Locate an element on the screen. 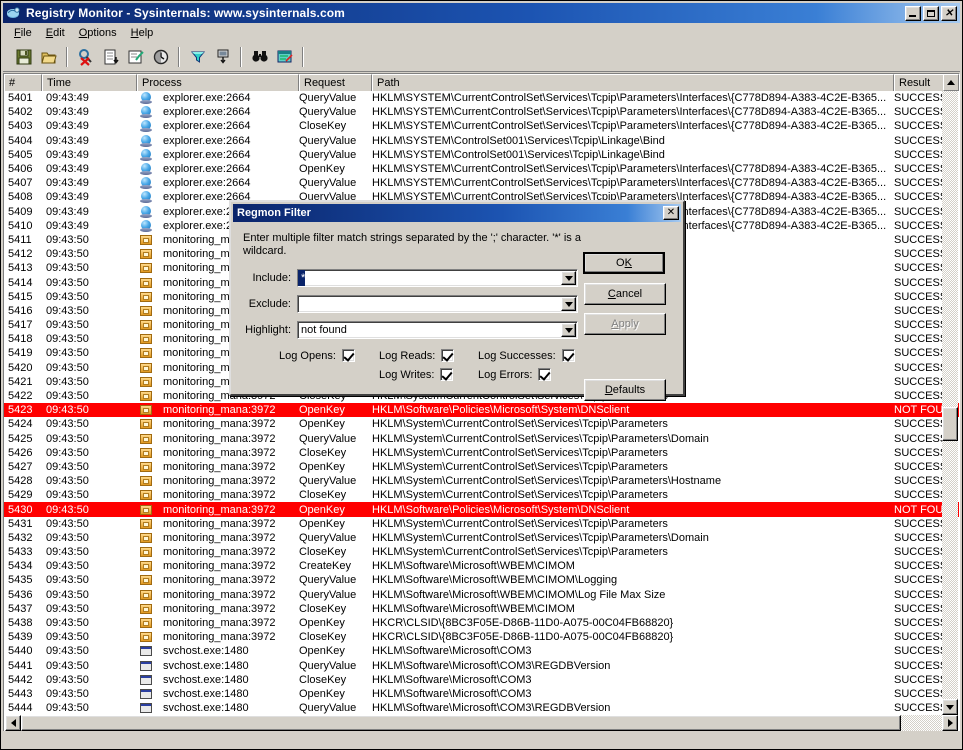 Image resolution: width=963 pixels, height=750 pixels. horizontal-scrollbar is located at coordinates (473, 723).